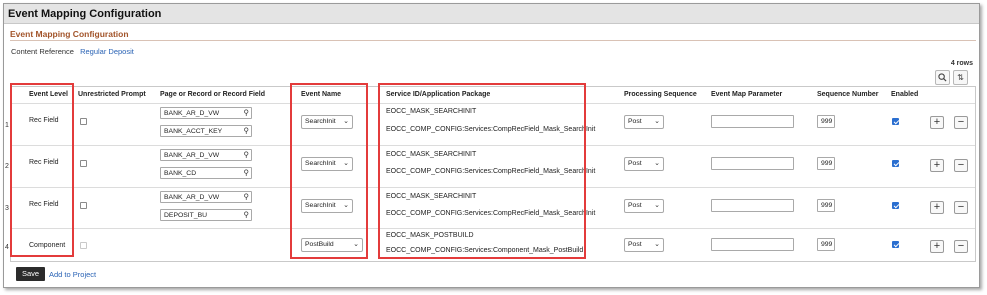 The image size is (987, 295). I want to click on row-number: 2, so click(7, 166).